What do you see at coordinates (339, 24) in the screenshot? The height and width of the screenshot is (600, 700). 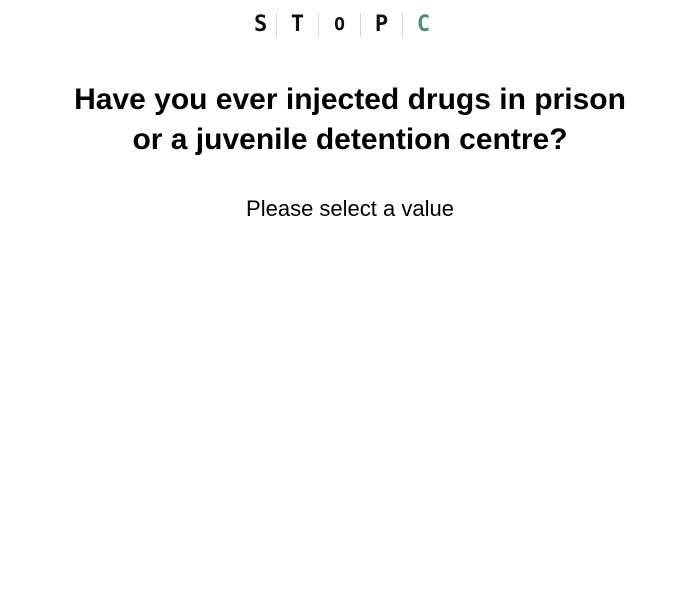 I see `logo-letter-o: O` at bounding box center [339, 24].